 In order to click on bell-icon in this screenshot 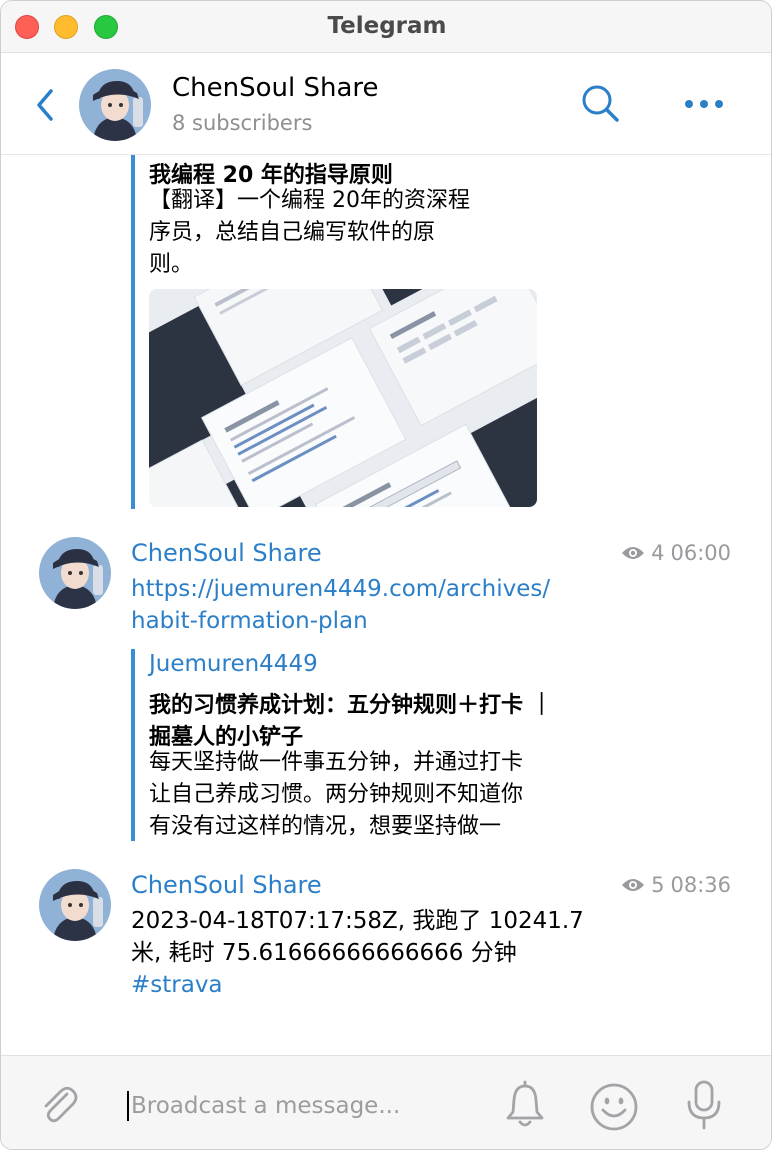, I will do `click(525, 1103)`.